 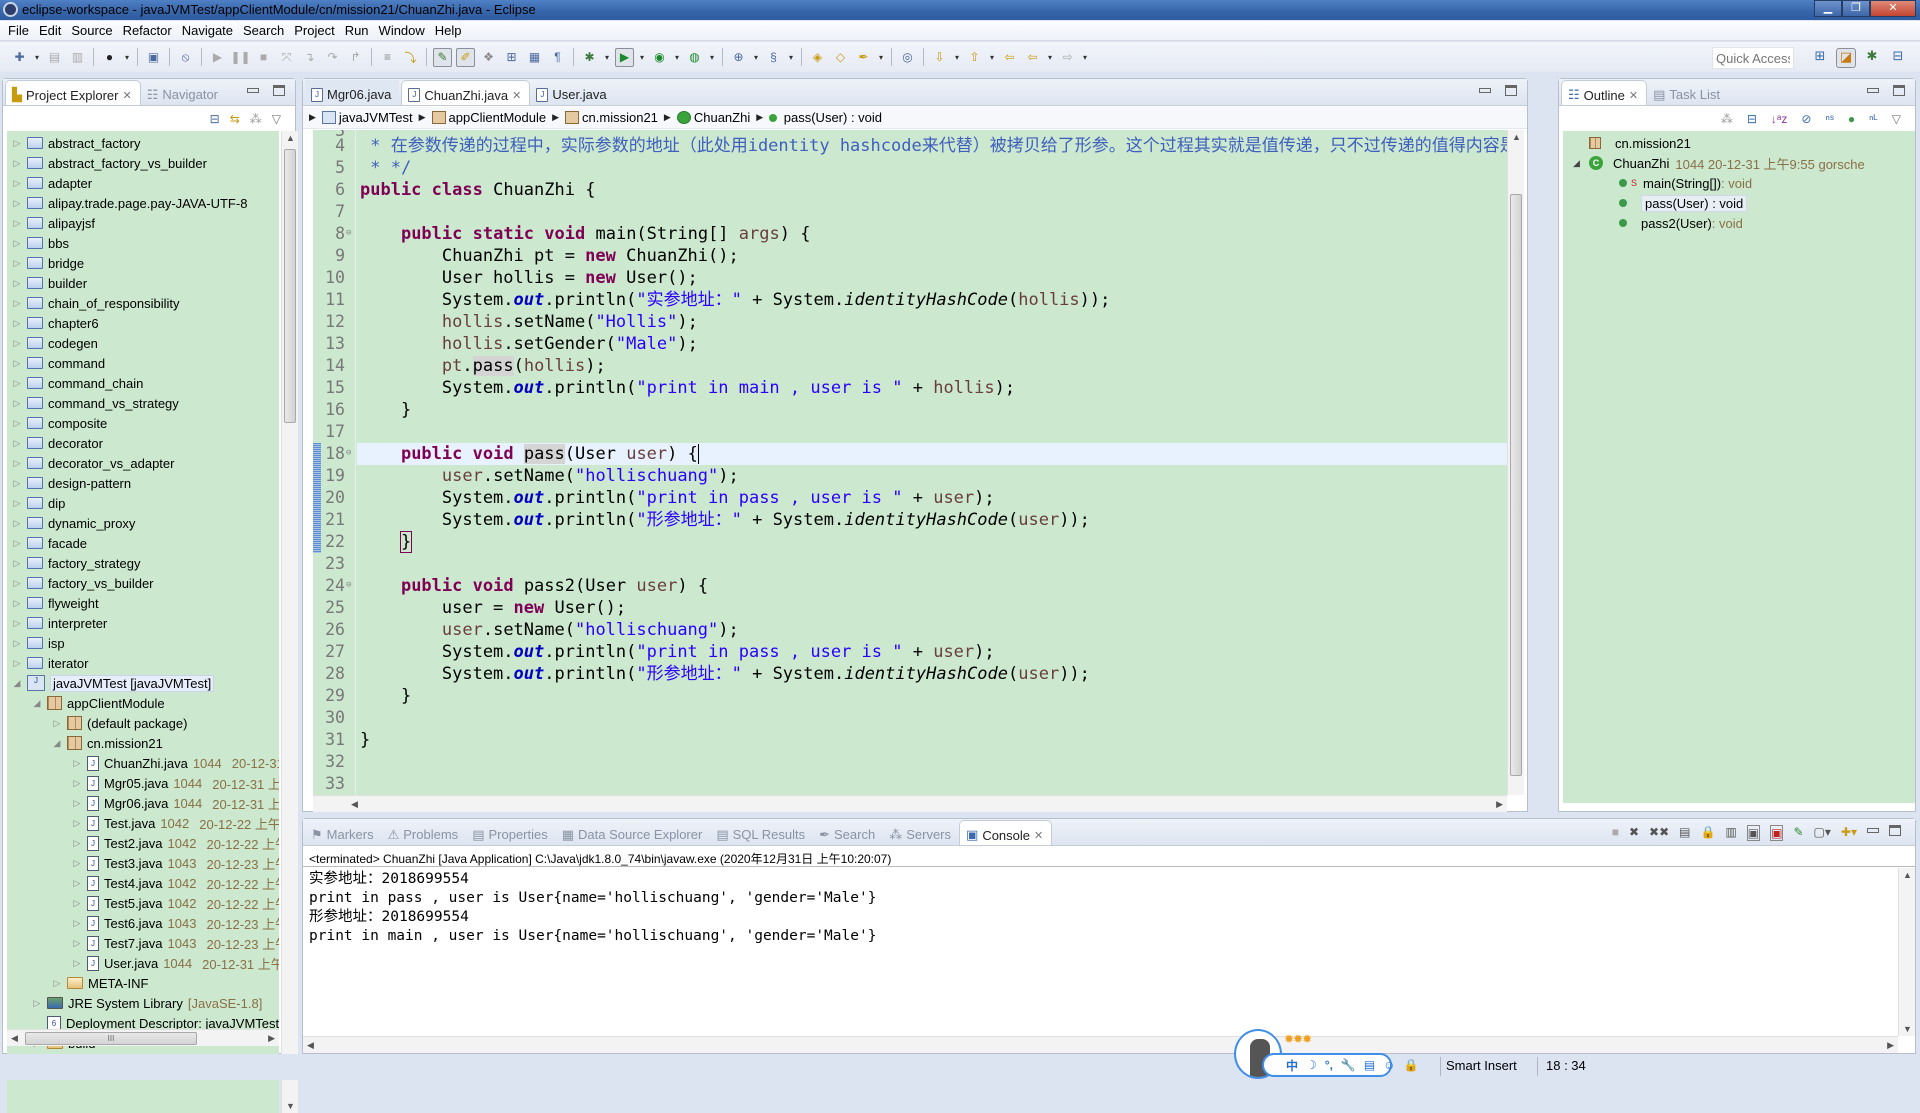 I want to click on tree-item-folder: ▷ bridge, so click(x=48, y=263).